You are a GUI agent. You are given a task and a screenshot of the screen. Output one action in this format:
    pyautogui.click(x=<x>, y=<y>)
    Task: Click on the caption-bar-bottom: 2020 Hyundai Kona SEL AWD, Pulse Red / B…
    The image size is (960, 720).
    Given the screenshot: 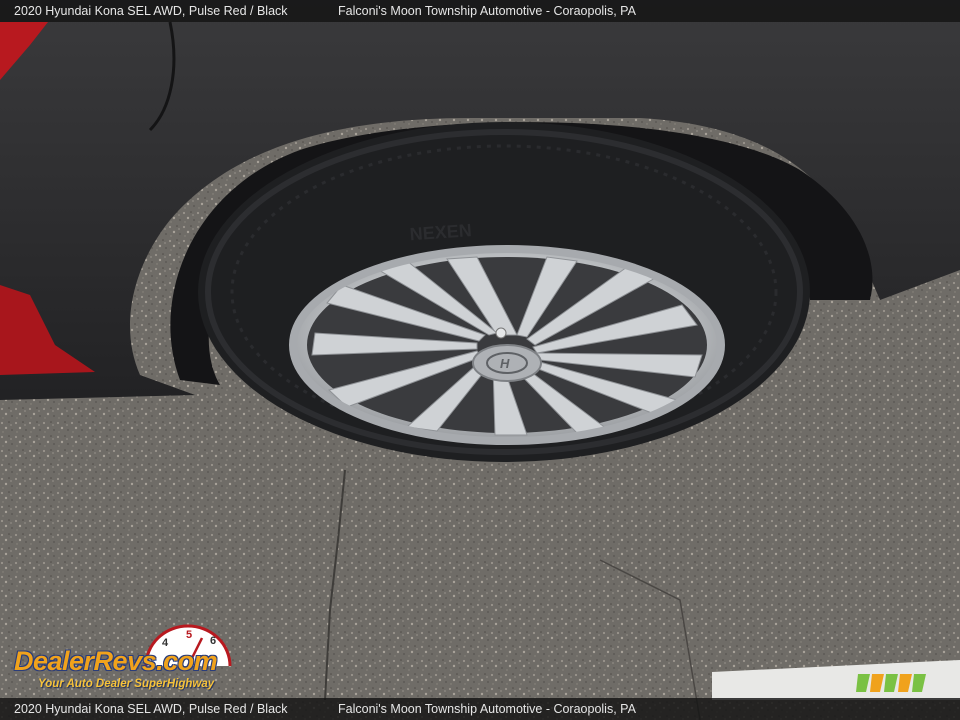 What is the action you would take?
    pyautogui.click(x=480, y=709)
    